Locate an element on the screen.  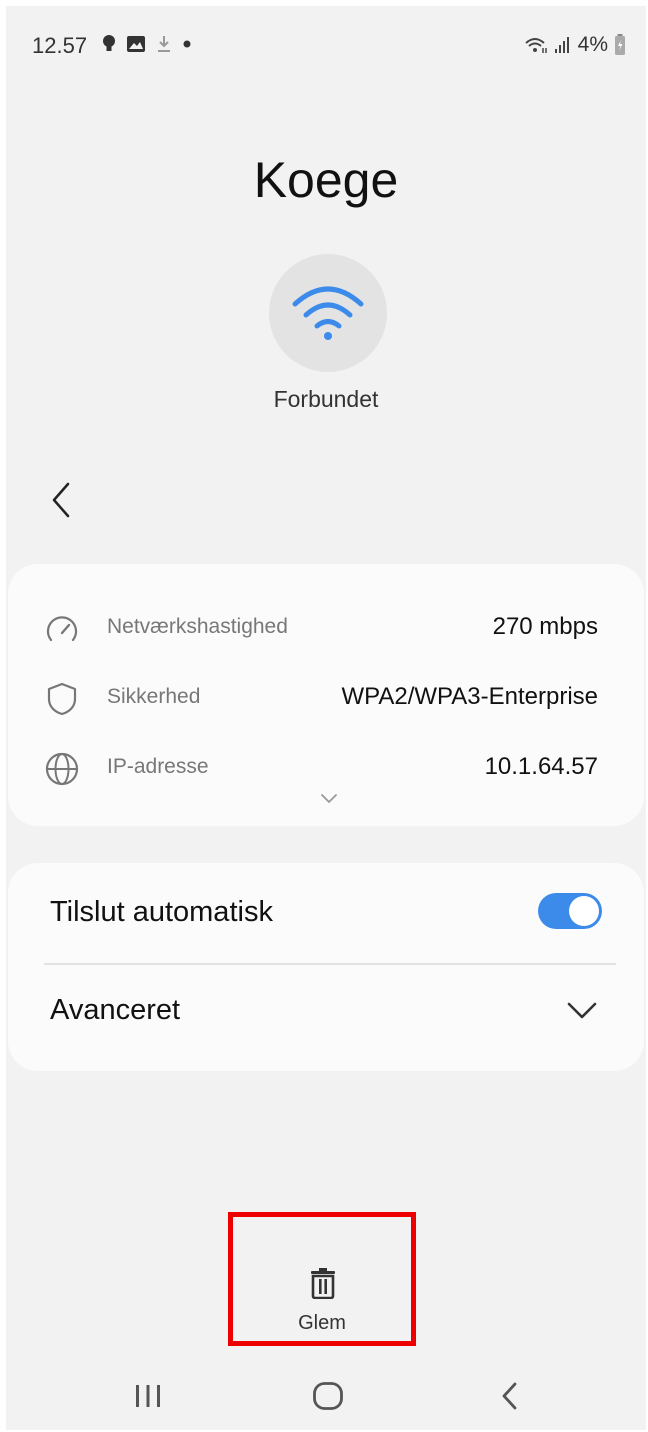
navigation-bar is located at coordinates (326, 1398).